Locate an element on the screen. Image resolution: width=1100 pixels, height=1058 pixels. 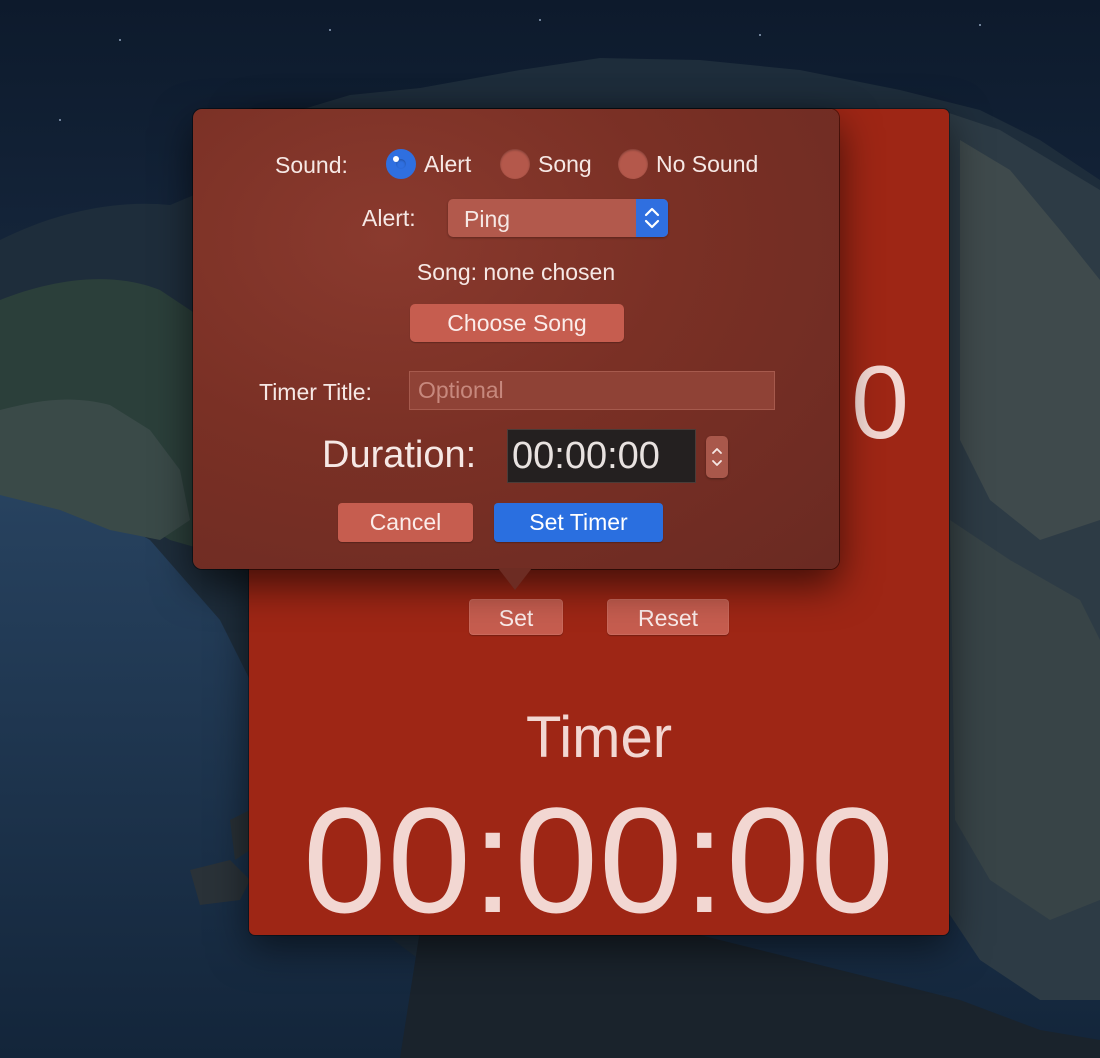
timer-title-input is located at coordinates (592, 390).